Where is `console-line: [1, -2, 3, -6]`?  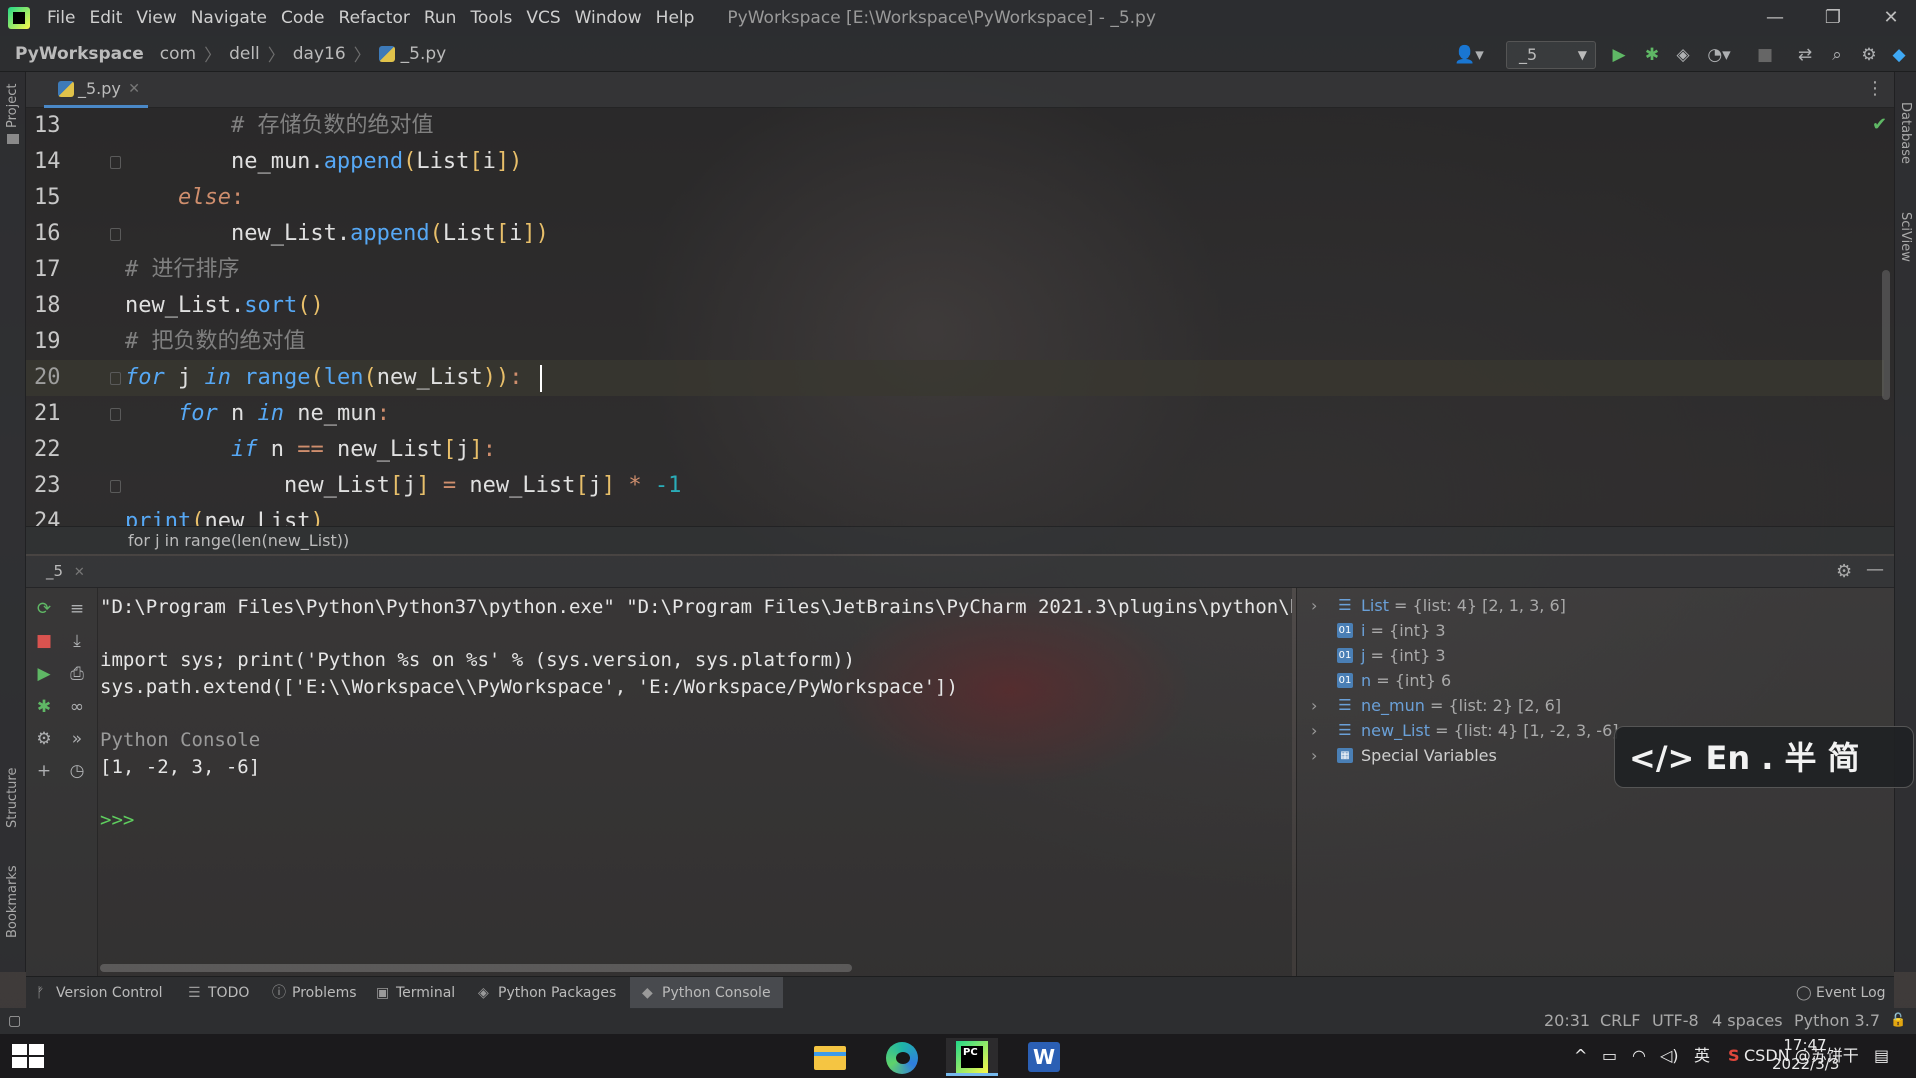
console-line: [1, -2, 3, -6] is located at coordinates (180, 767).